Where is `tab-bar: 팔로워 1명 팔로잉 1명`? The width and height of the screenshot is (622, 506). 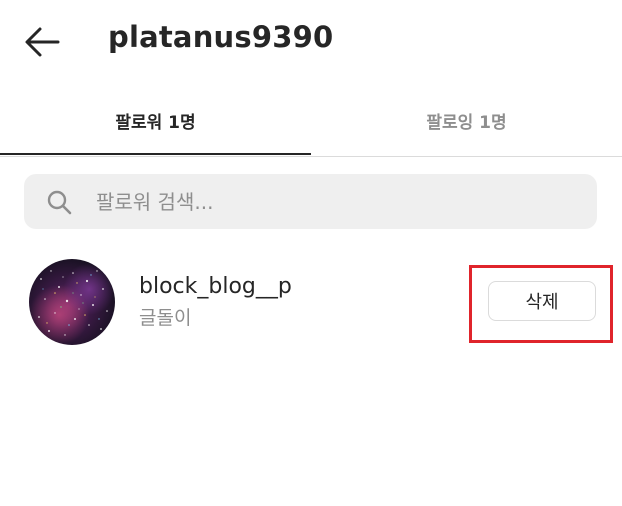
tab-bar: 팔로워 1명 팔로잉 1명 is located at coordinates (311, 120).